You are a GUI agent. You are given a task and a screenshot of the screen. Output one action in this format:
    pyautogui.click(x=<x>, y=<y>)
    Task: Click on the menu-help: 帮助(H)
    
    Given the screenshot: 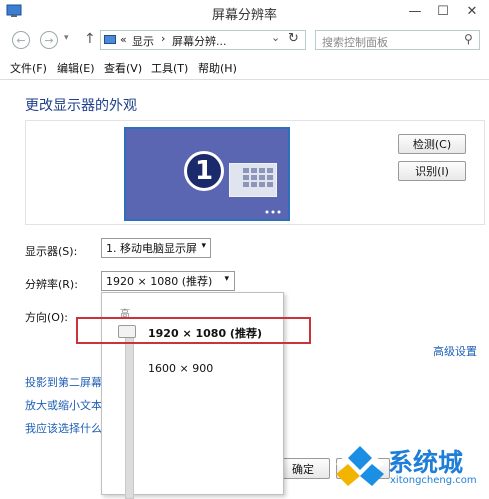 What is the action you would take?
    pyautogui.click(x=217, y=68)
    